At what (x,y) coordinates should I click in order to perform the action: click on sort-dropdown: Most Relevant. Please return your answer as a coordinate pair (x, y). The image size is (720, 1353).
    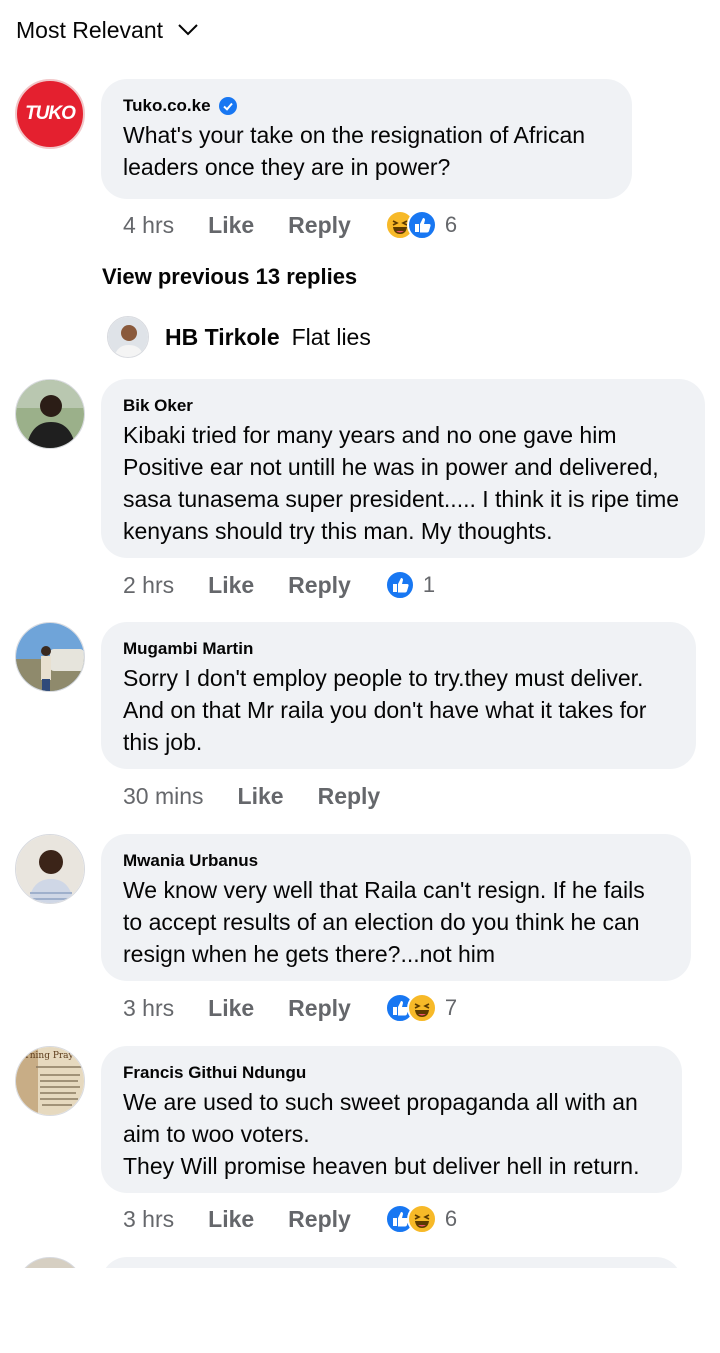
    Looking at the image, I should click on (107, 30).